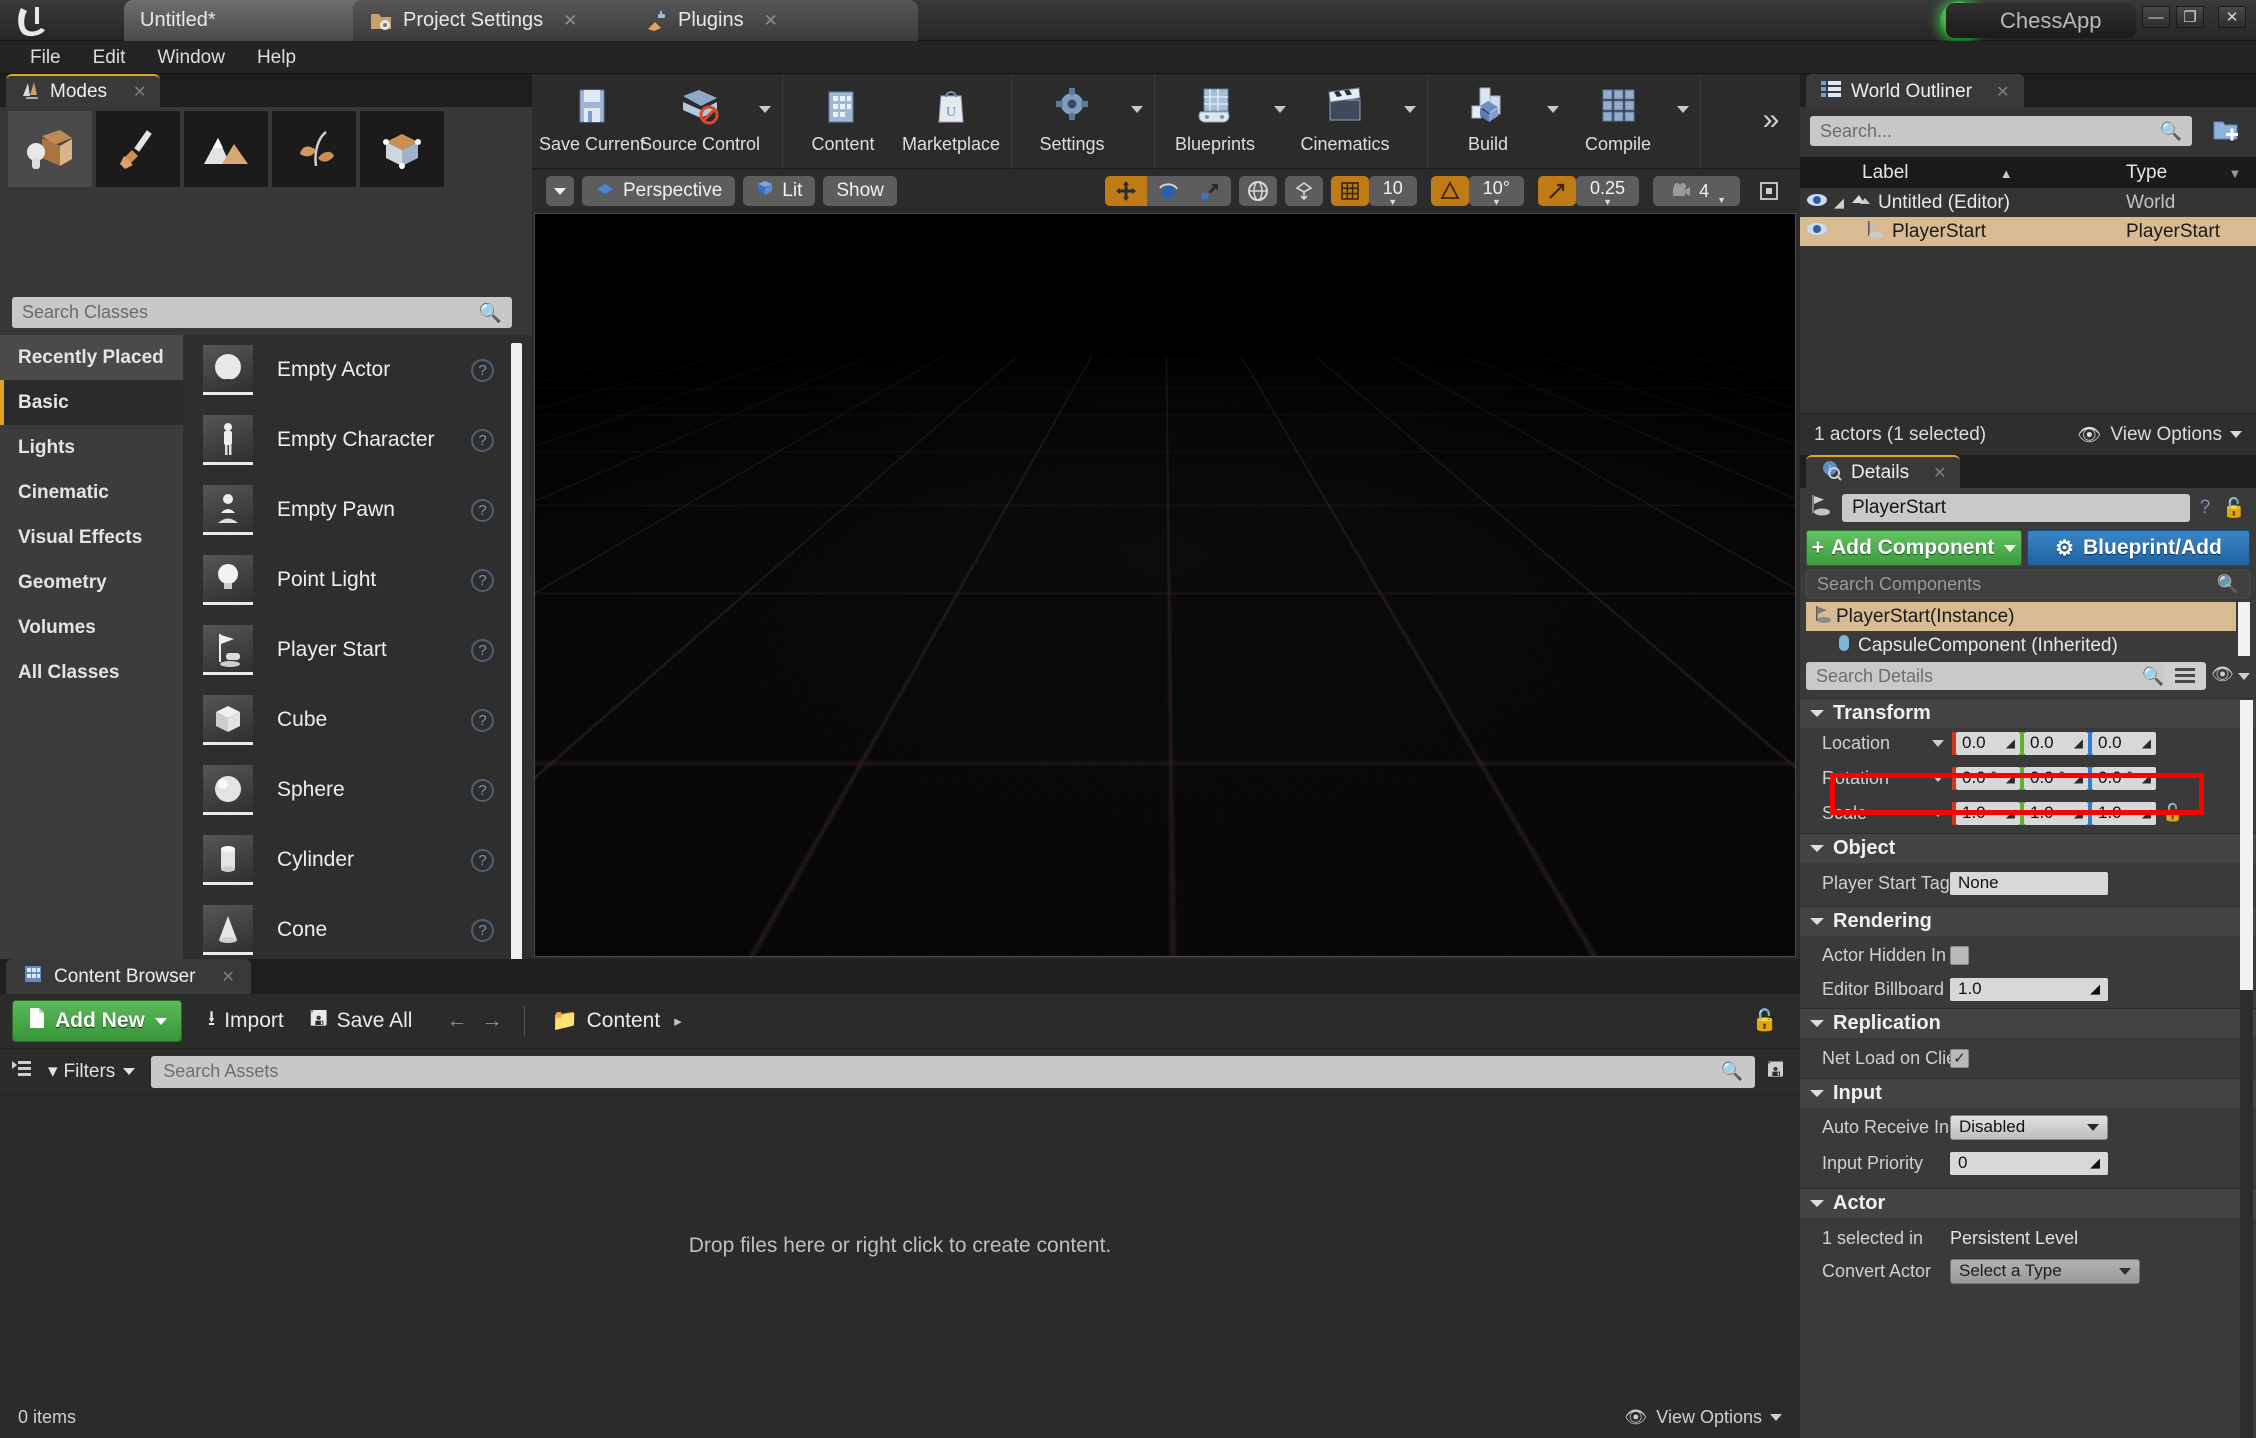 This screenshot has height=1438, width=2256. What do you see at coordinates (2028, 1093) in the screenshot?
I see `section-header-input: Input` at bounding box center [2028, 1093].